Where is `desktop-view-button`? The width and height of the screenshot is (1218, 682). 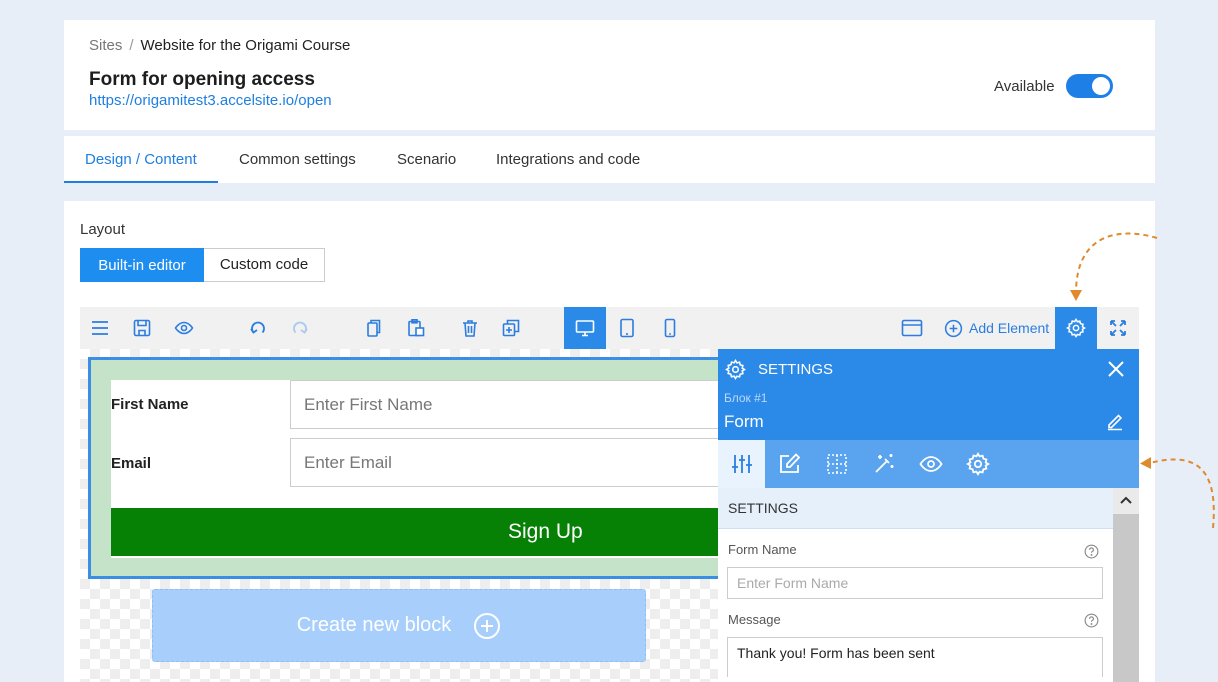
desktop-view-button is located at coordinates (585, 328).